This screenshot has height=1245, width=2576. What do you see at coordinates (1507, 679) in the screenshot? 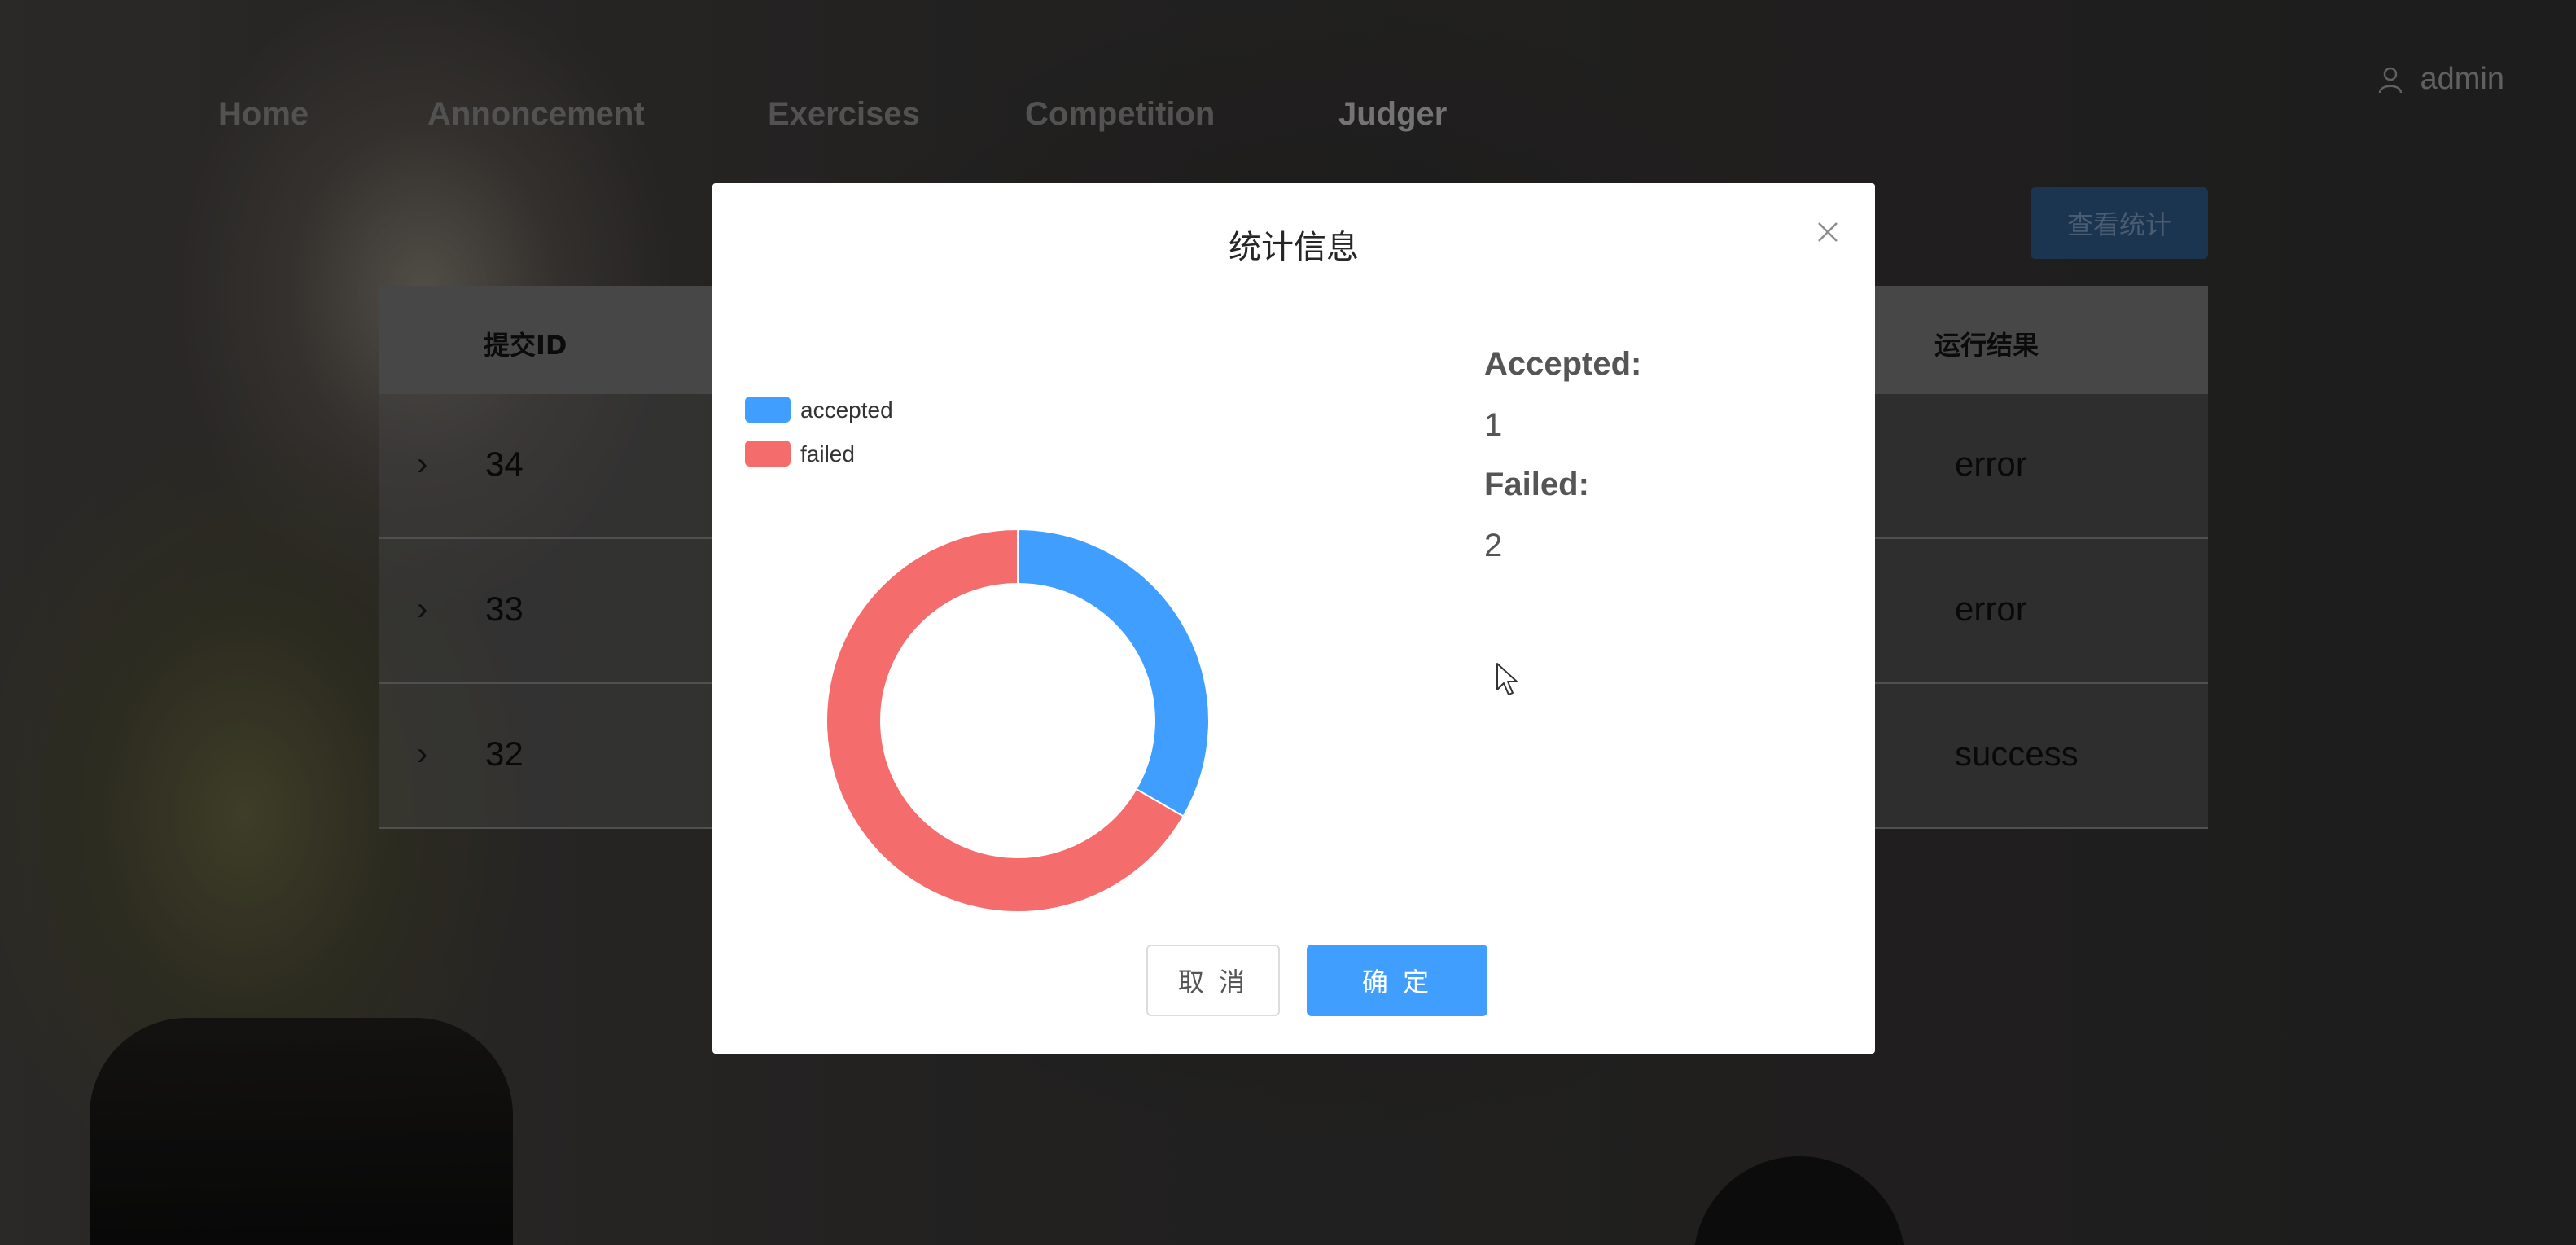
I see `mouse-cursor-icon` at bounding box center [1507, 679].